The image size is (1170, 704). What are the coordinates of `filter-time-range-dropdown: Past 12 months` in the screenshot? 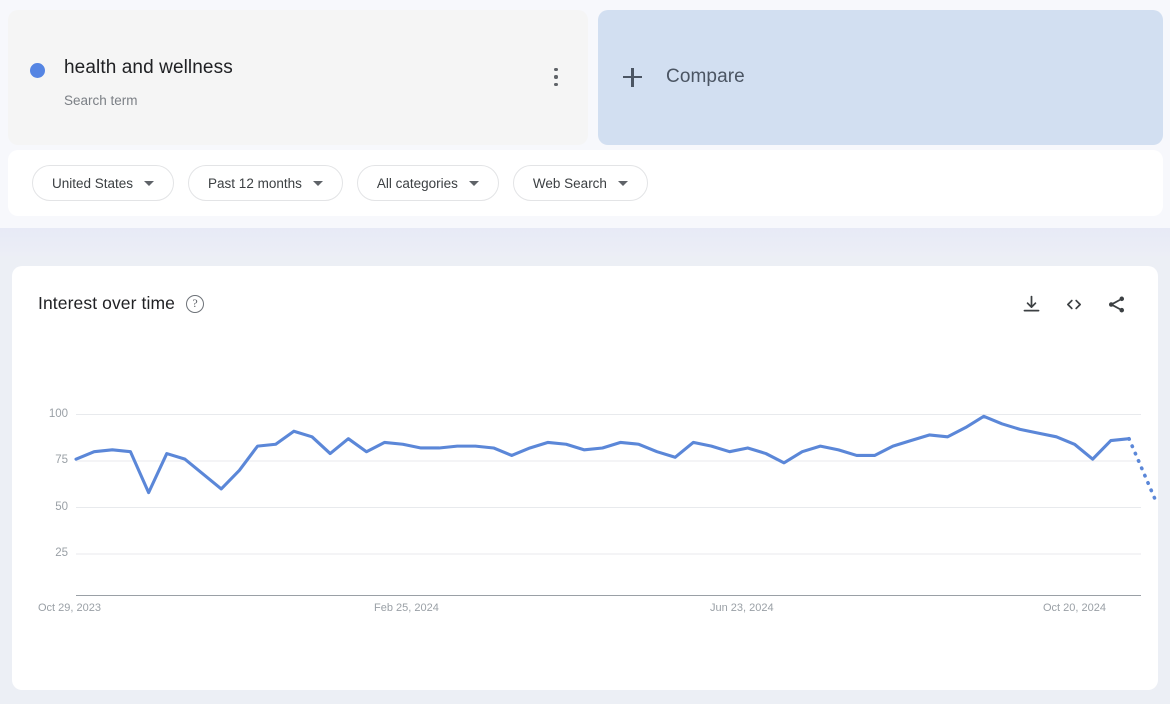 It's located at (265, 183).